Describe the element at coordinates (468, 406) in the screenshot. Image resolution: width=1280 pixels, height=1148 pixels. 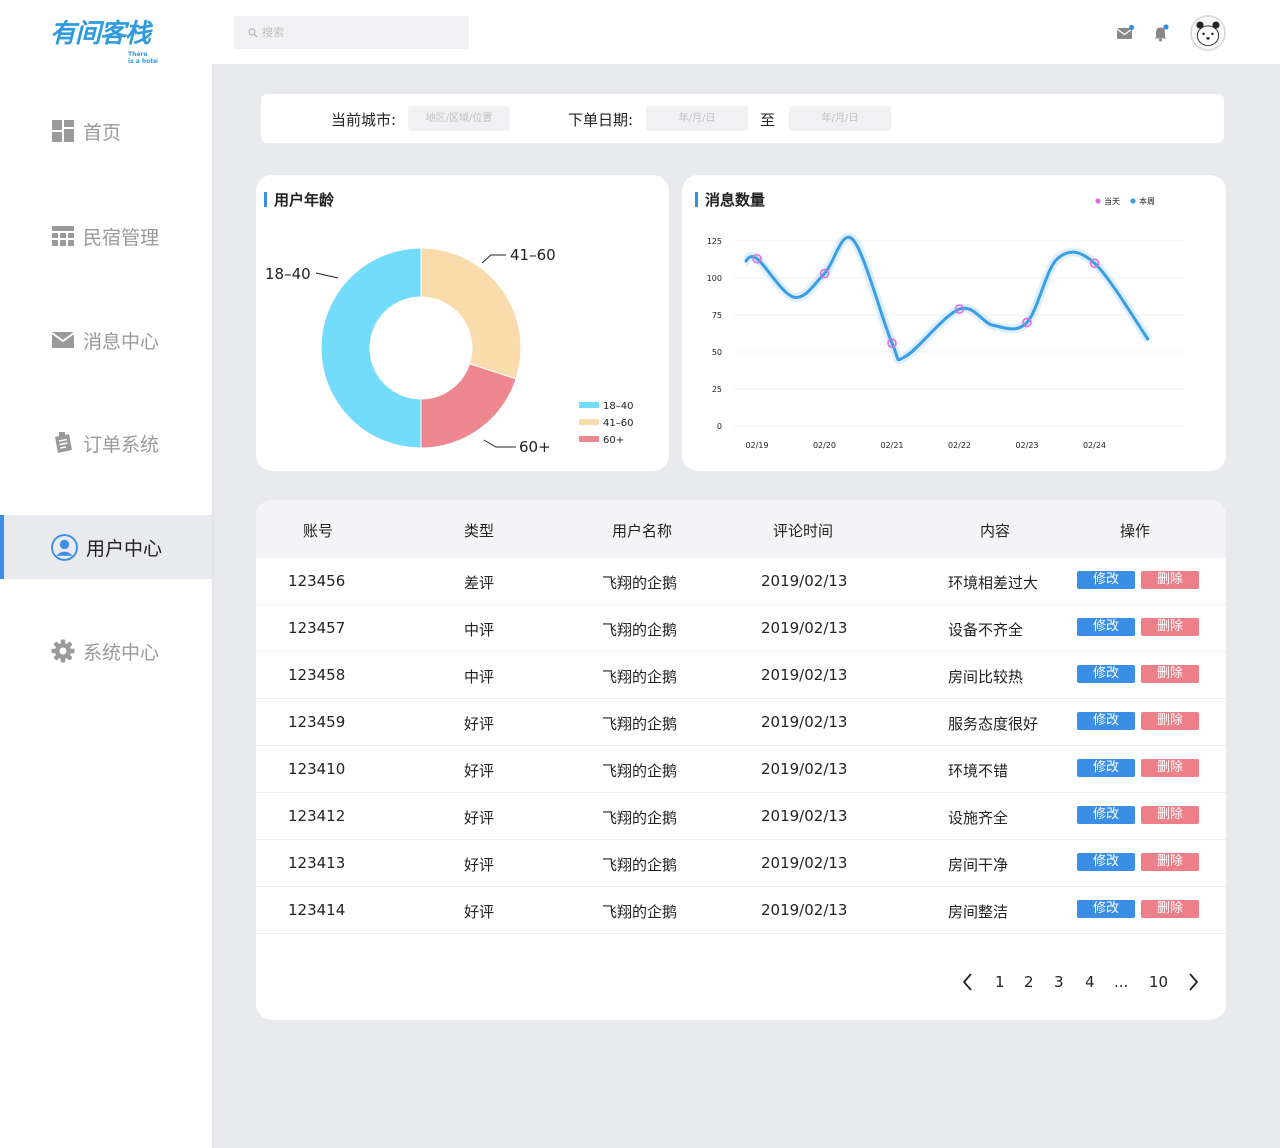
I see `pie-slice-60+` at that location.